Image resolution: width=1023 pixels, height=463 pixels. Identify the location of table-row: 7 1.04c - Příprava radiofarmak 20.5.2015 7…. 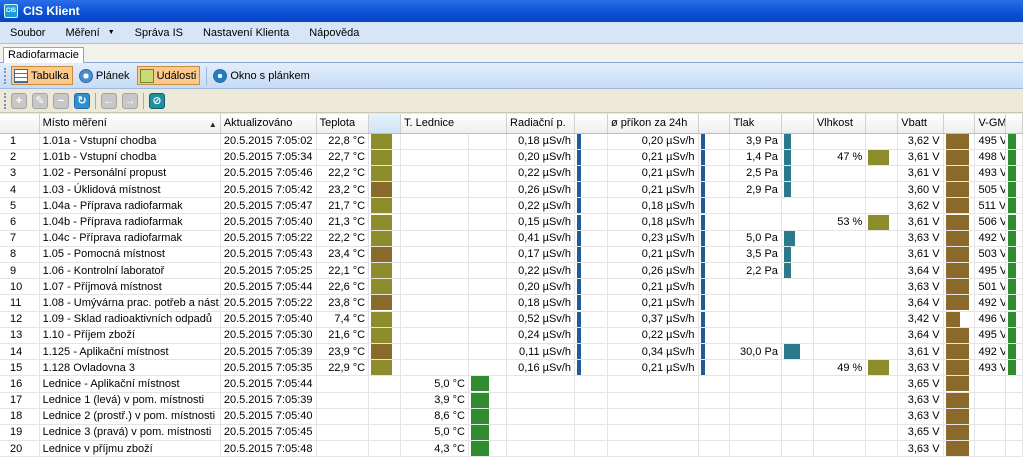
(511, 238).